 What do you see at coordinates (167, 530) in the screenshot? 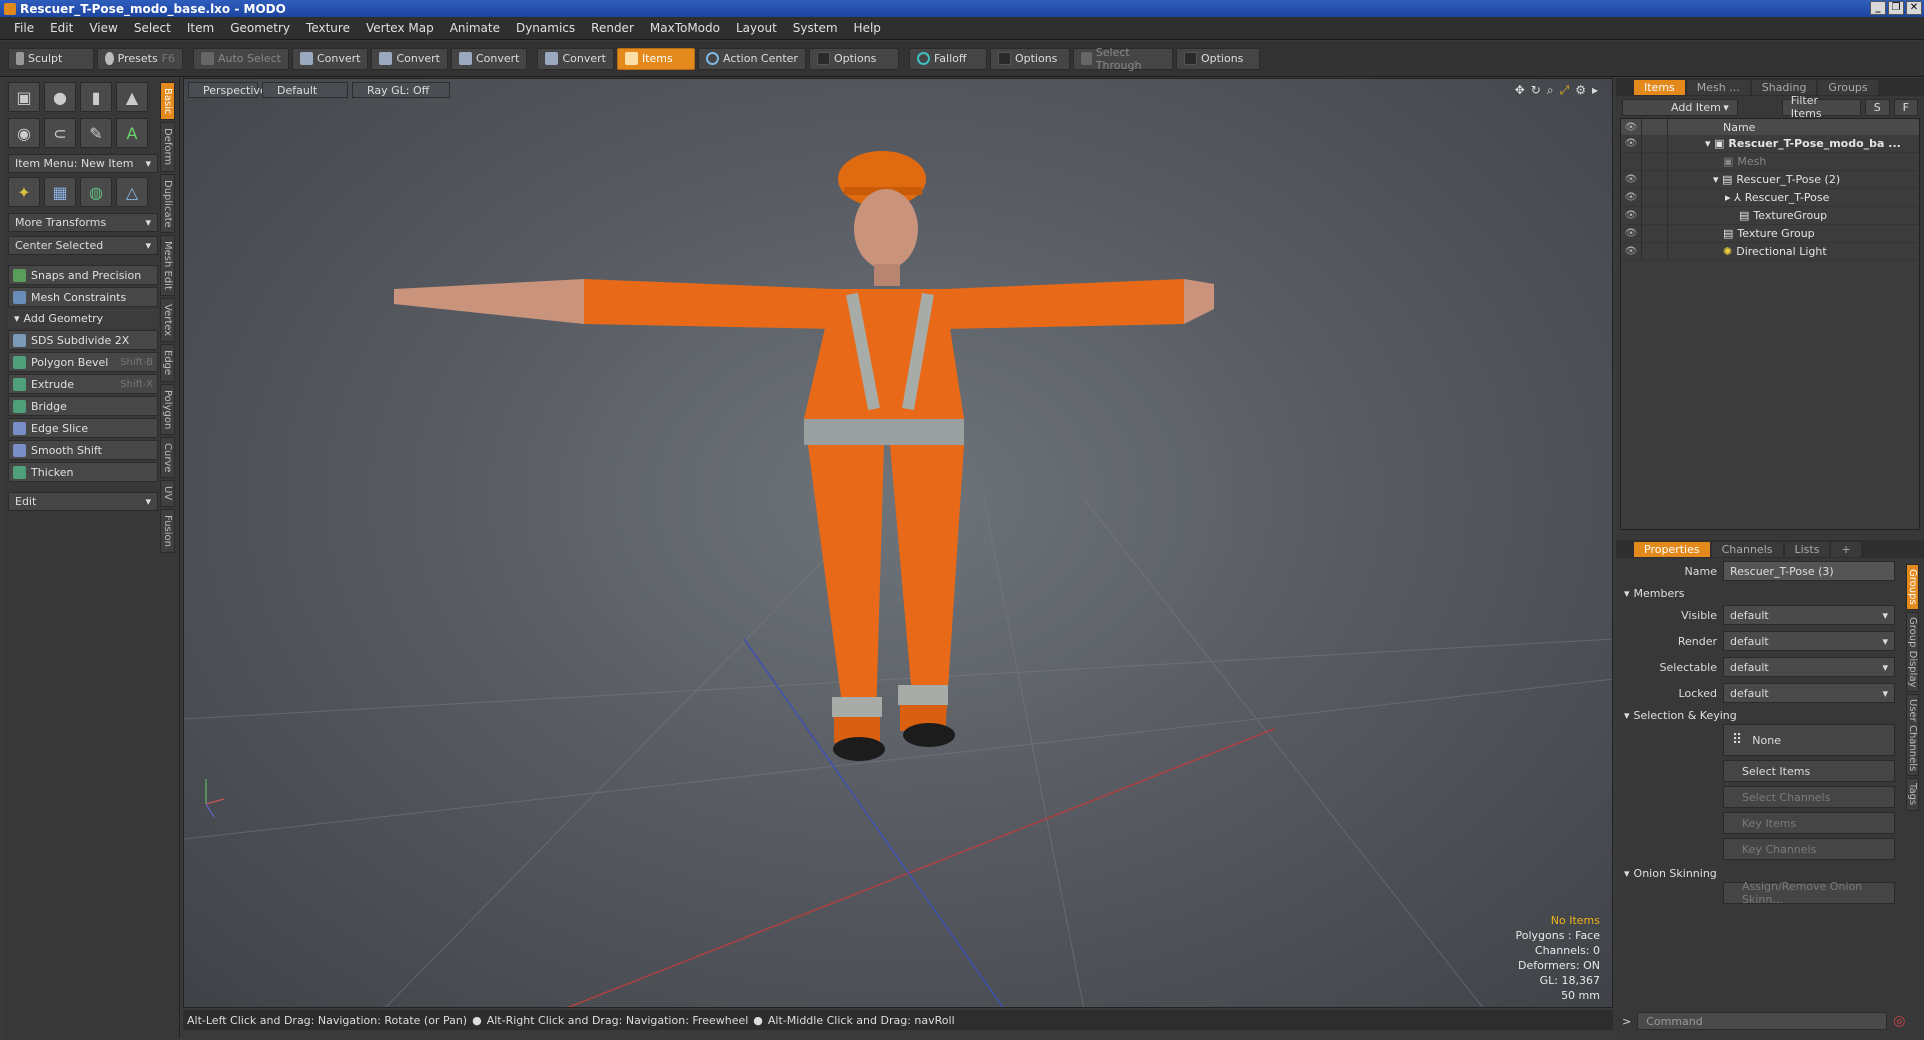
I see `tab-fusion: Fusion` at bounding box center [167, 530].